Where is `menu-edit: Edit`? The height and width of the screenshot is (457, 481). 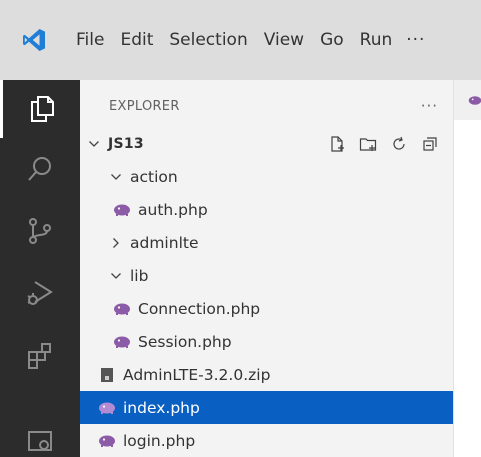
menu-edit: Edit is located at coordinates (136, 40).